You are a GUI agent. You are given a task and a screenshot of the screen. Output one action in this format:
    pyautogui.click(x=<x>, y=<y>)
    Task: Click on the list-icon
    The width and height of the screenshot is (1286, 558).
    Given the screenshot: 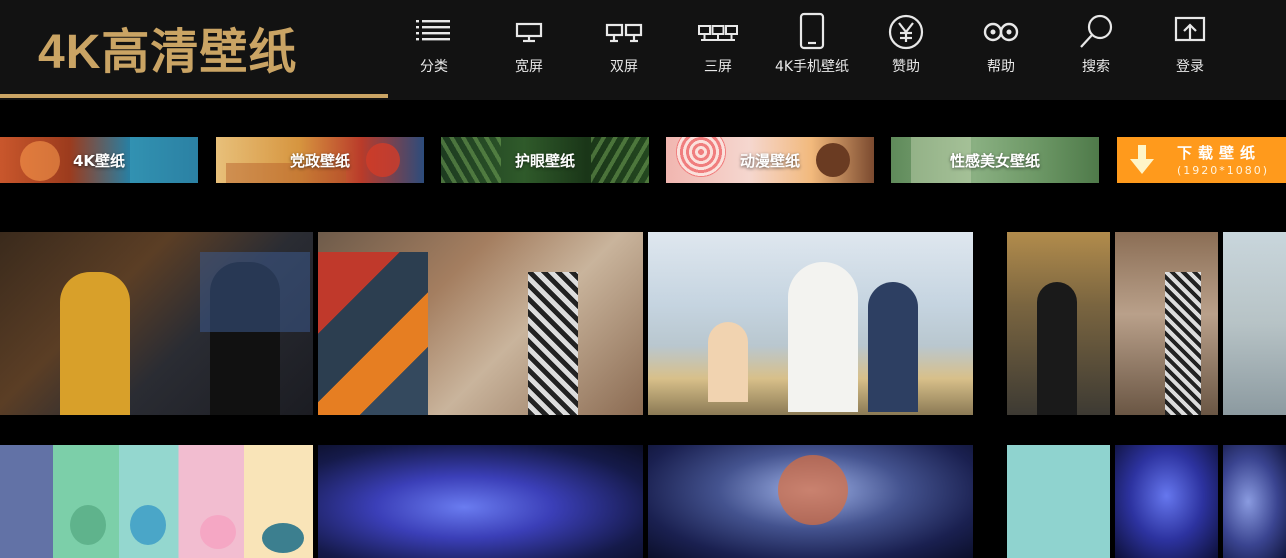 What is the action you would take?
    pyautogui.click(x=433, y=30)
    